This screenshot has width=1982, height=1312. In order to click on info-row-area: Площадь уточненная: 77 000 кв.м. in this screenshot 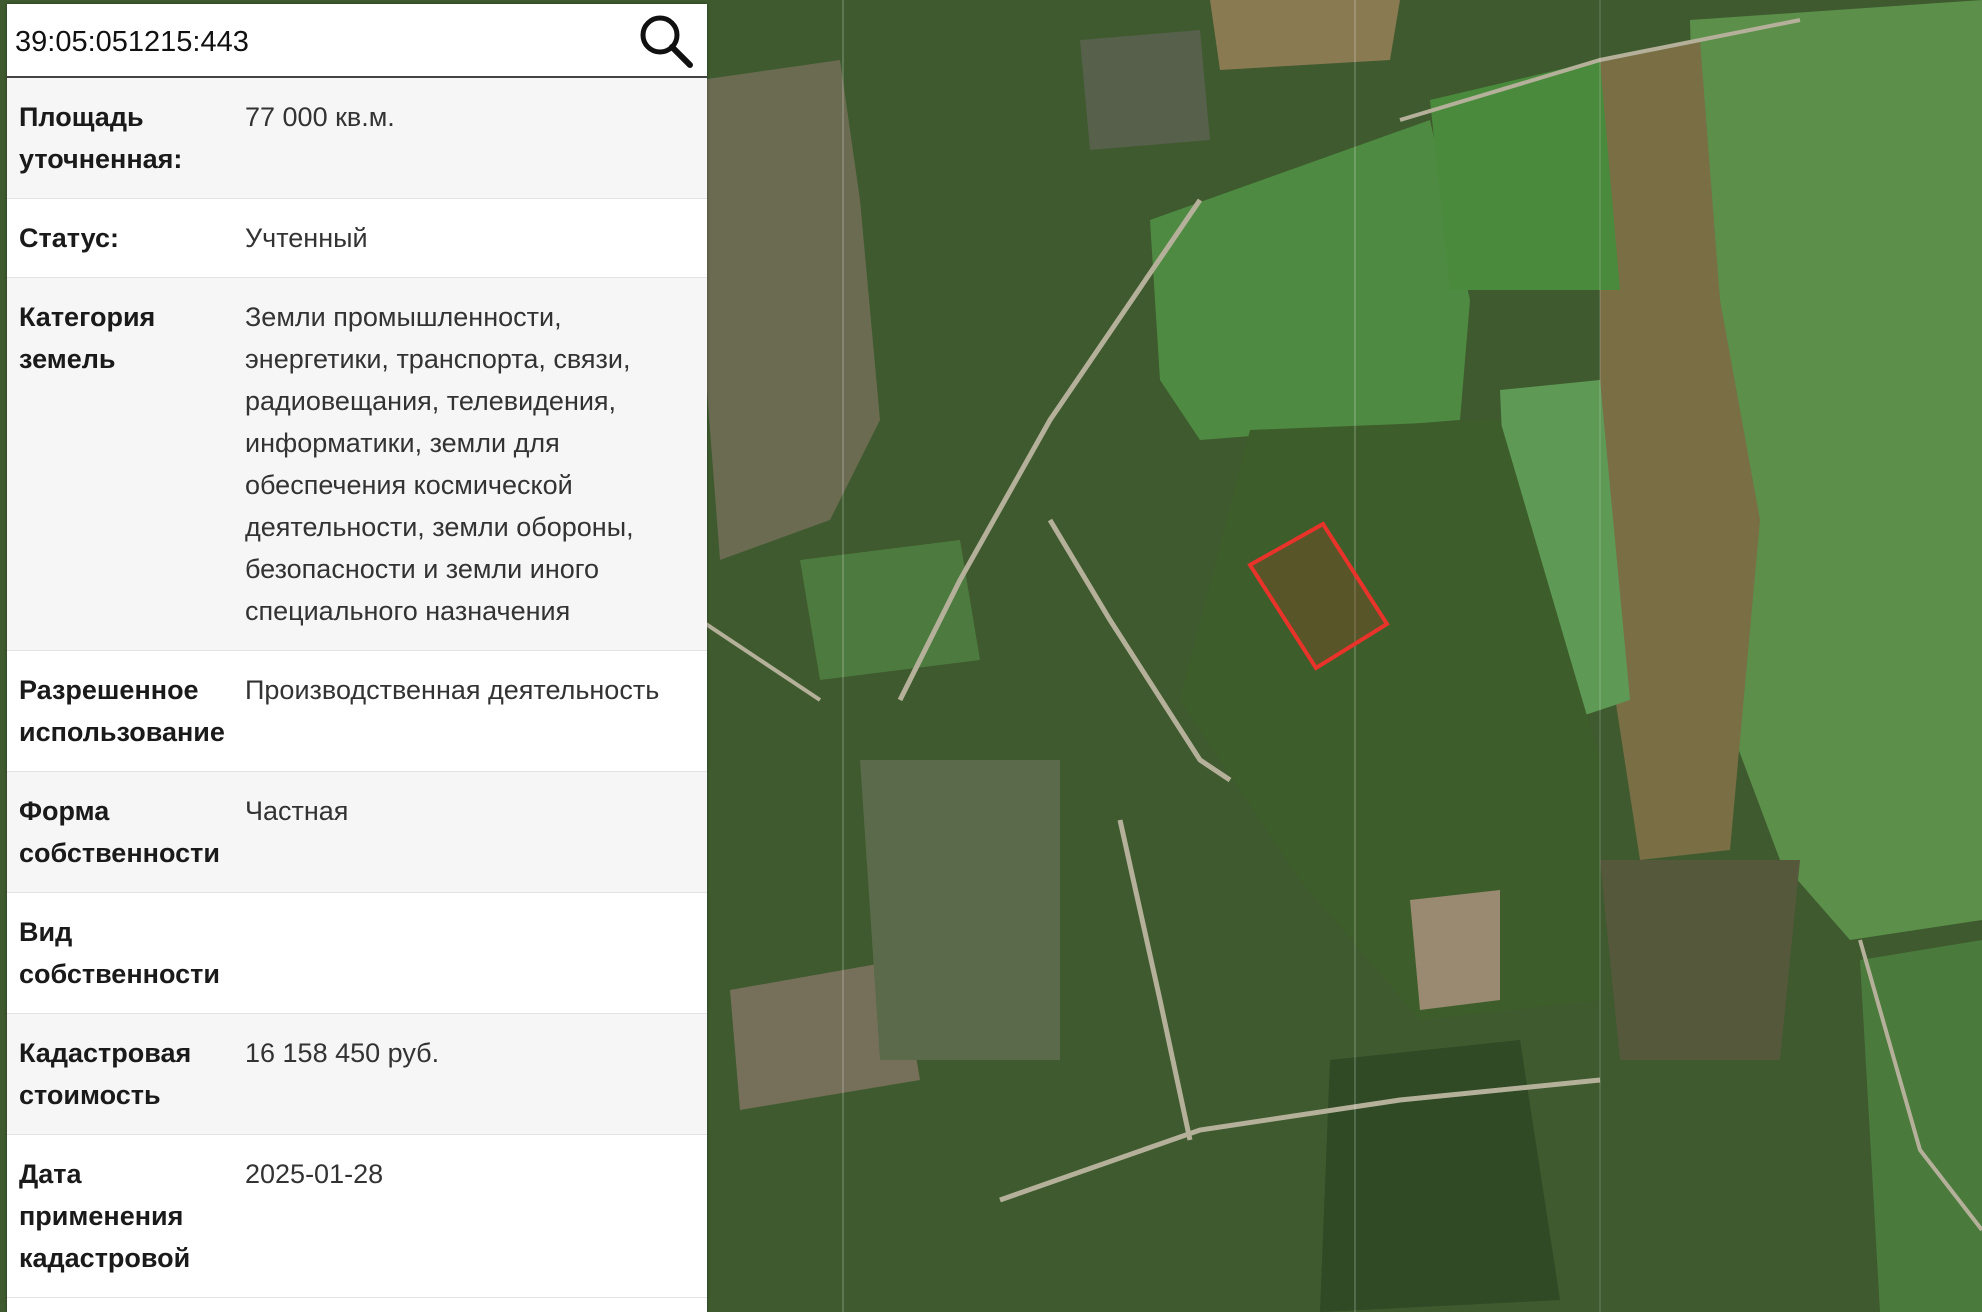, I will do `click(357, 138)`.